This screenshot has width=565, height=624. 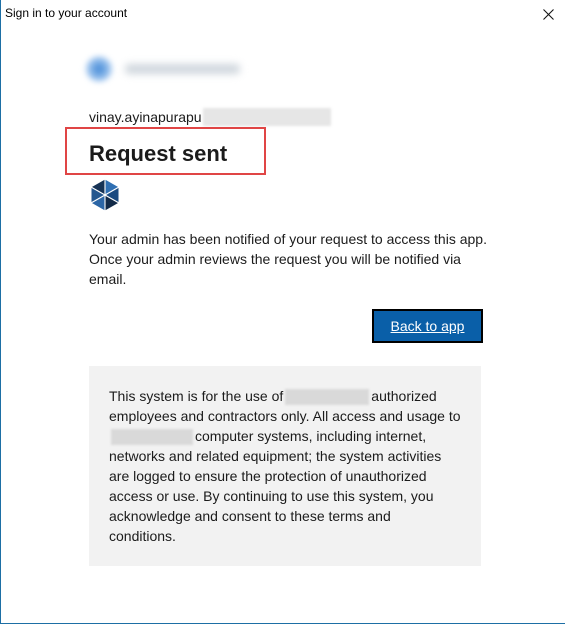 What do you see at coordinates (66, 13) in the screenshot?
I see `window-title: Sign in to your account` at bounding box center [66, 13].